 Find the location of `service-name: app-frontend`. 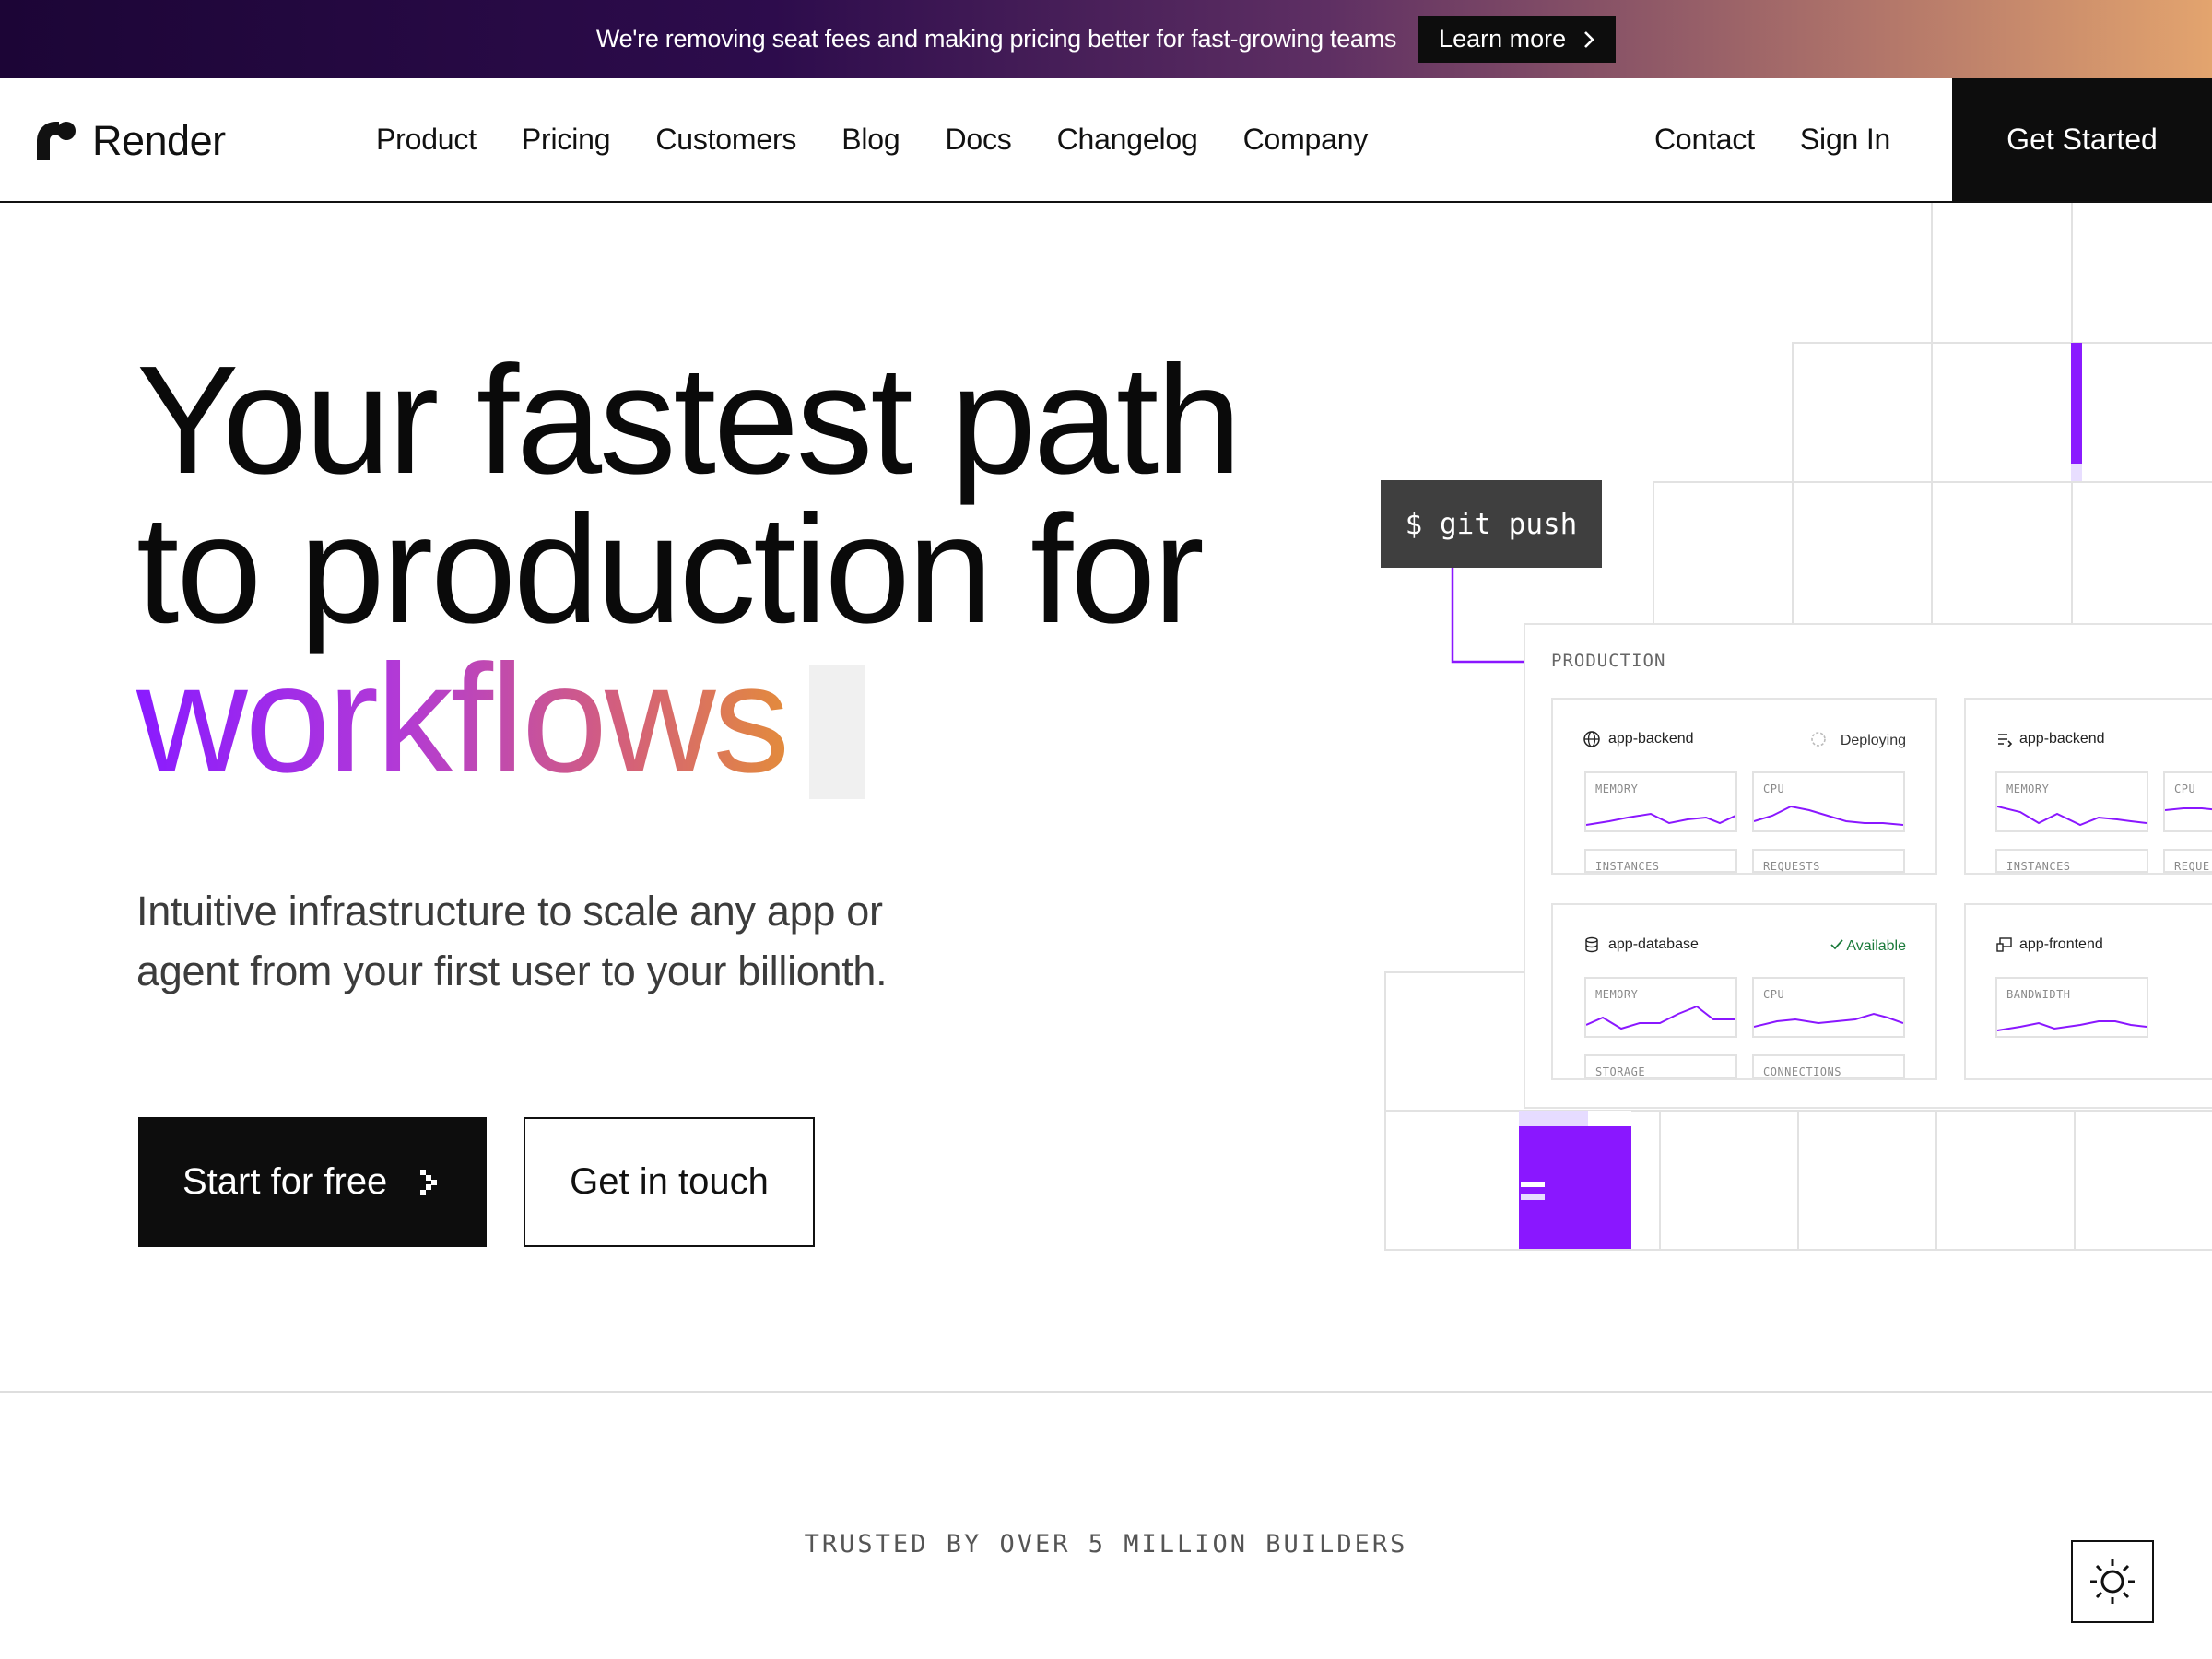

service-name: app-frontend is located at coordinates (2061, 944).